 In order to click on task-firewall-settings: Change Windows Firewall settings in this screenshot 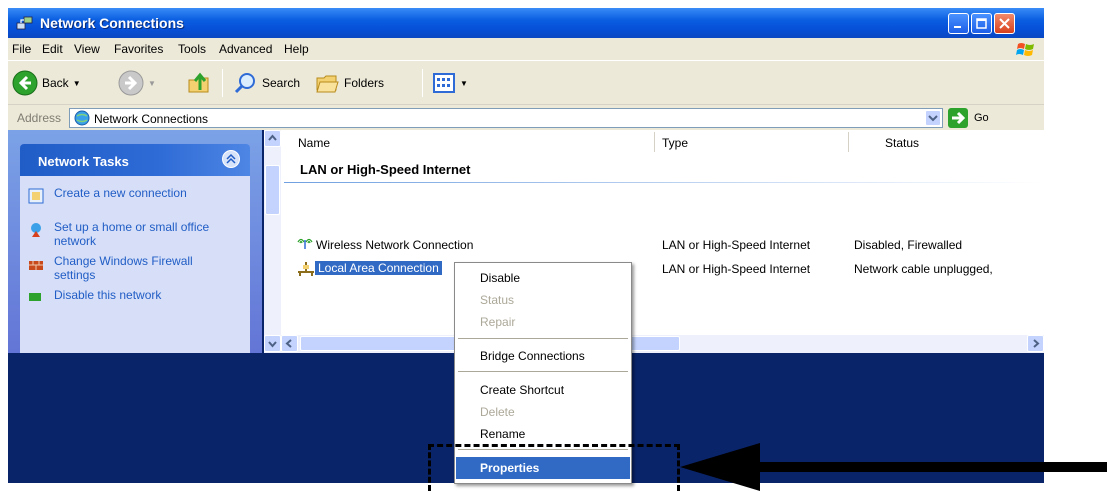, I will do `click(144, 268)`.